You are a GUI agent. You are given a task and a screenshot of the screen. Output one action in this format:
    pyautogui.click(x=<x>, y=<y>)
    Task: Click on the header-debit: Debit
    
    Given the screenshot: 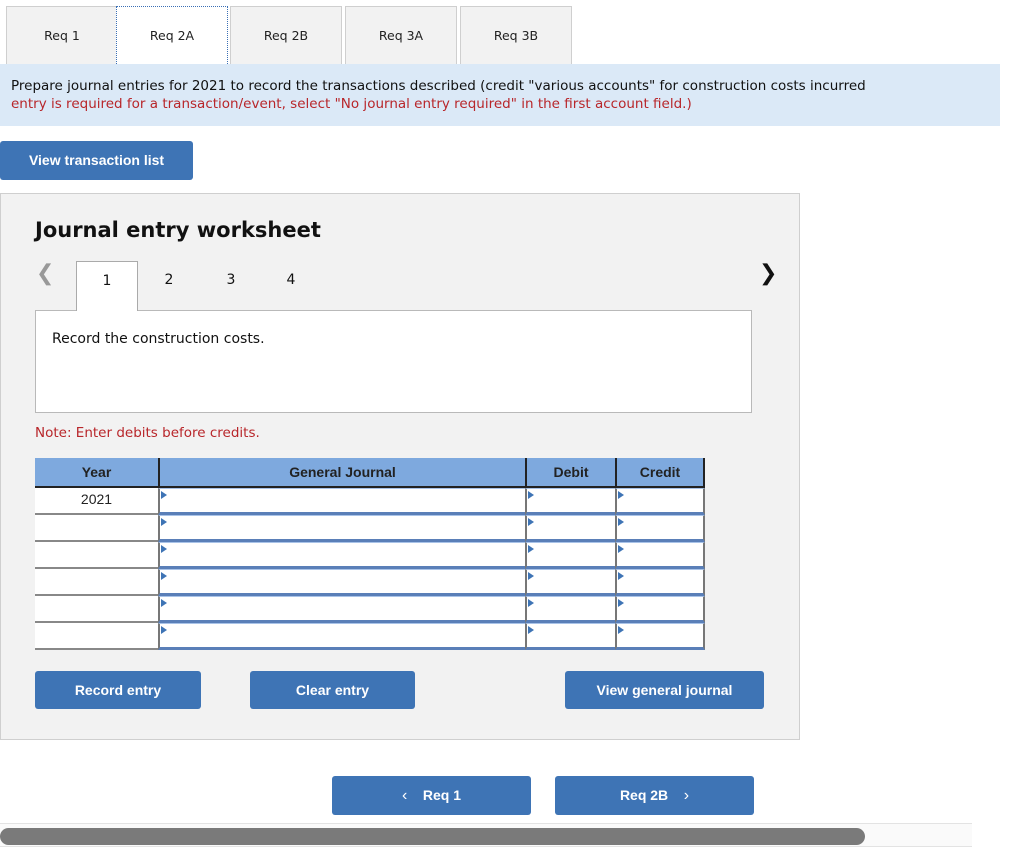 What is the action you would take?
    pyautogui.click(x=570, y=472)
    